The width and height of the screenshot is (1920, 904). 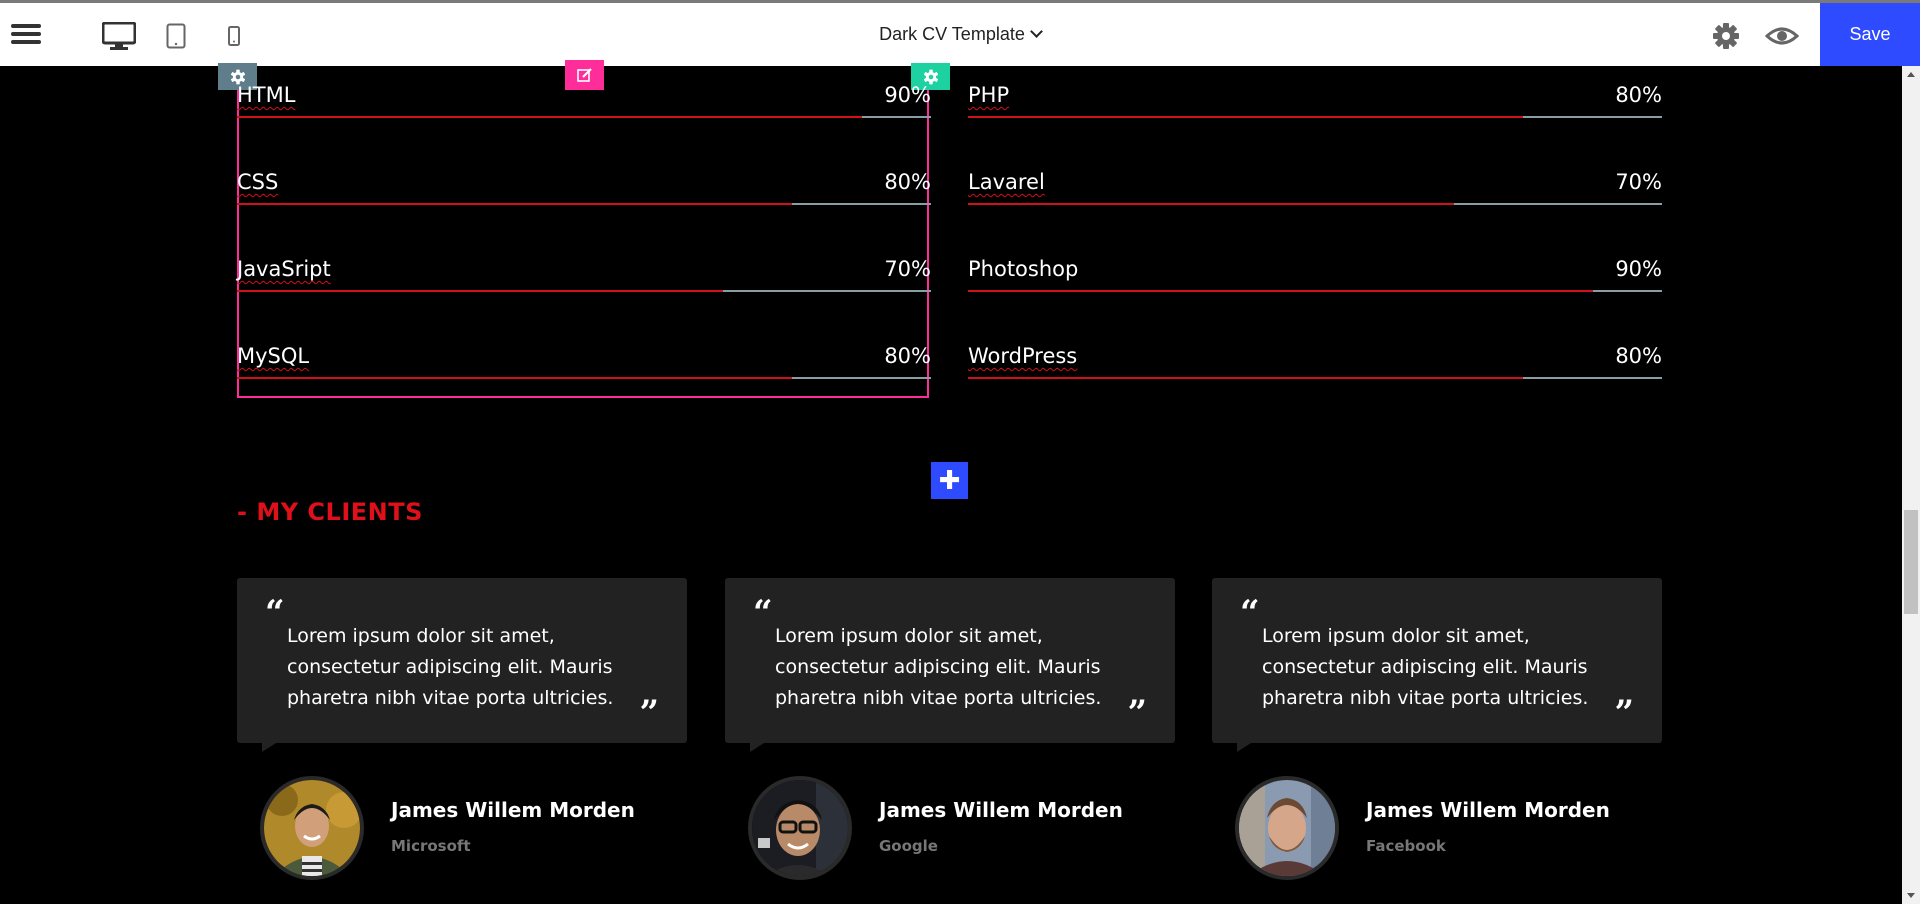 What do you see at coordinates (258, 182) in the screenshot?
I see `skill-name: CSS` at bounding box center [258, 182].